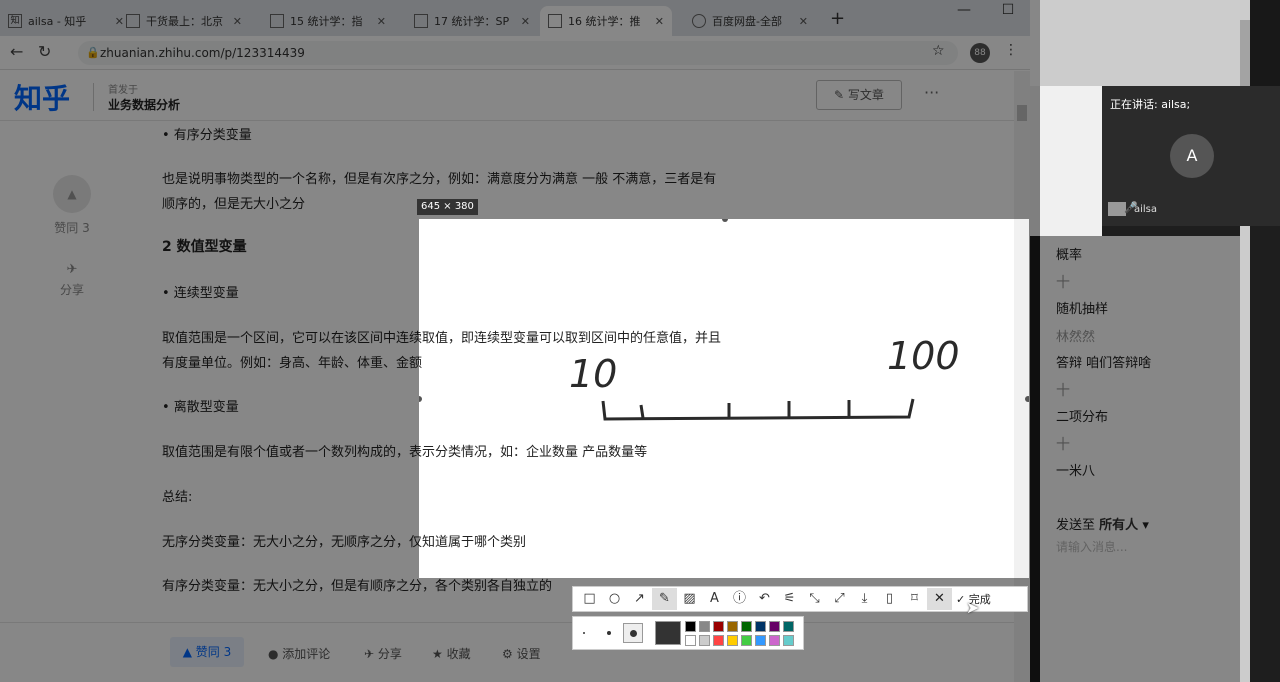 The height and width of the screenshot is (682, 1280). Describe the element at coordinates (689, 599) in the screenshot. I see `mosaic-tool-icon: ▨` at that location.